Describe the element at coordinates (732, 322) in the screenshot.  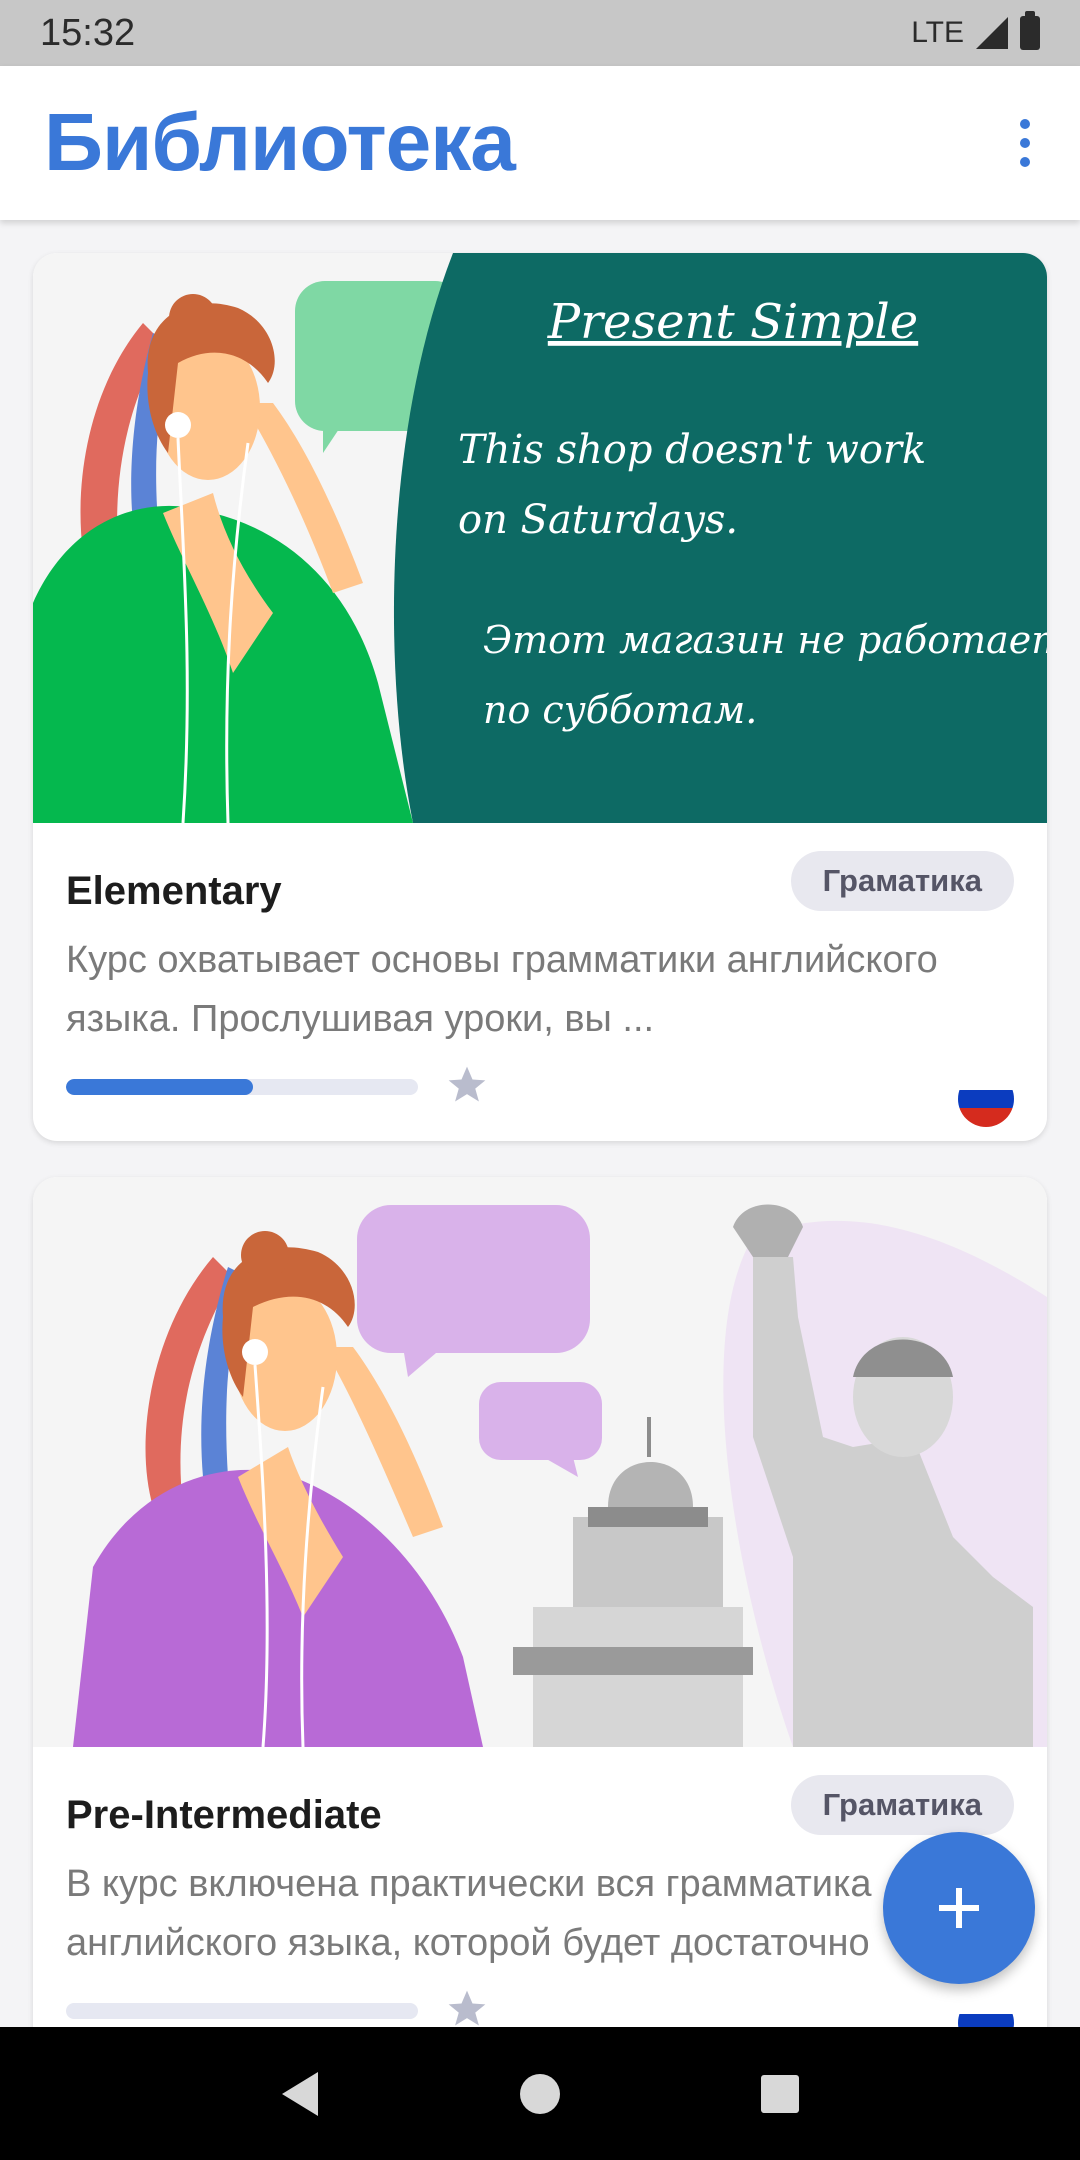
I see `banner-heading: Present Simple` at that location.